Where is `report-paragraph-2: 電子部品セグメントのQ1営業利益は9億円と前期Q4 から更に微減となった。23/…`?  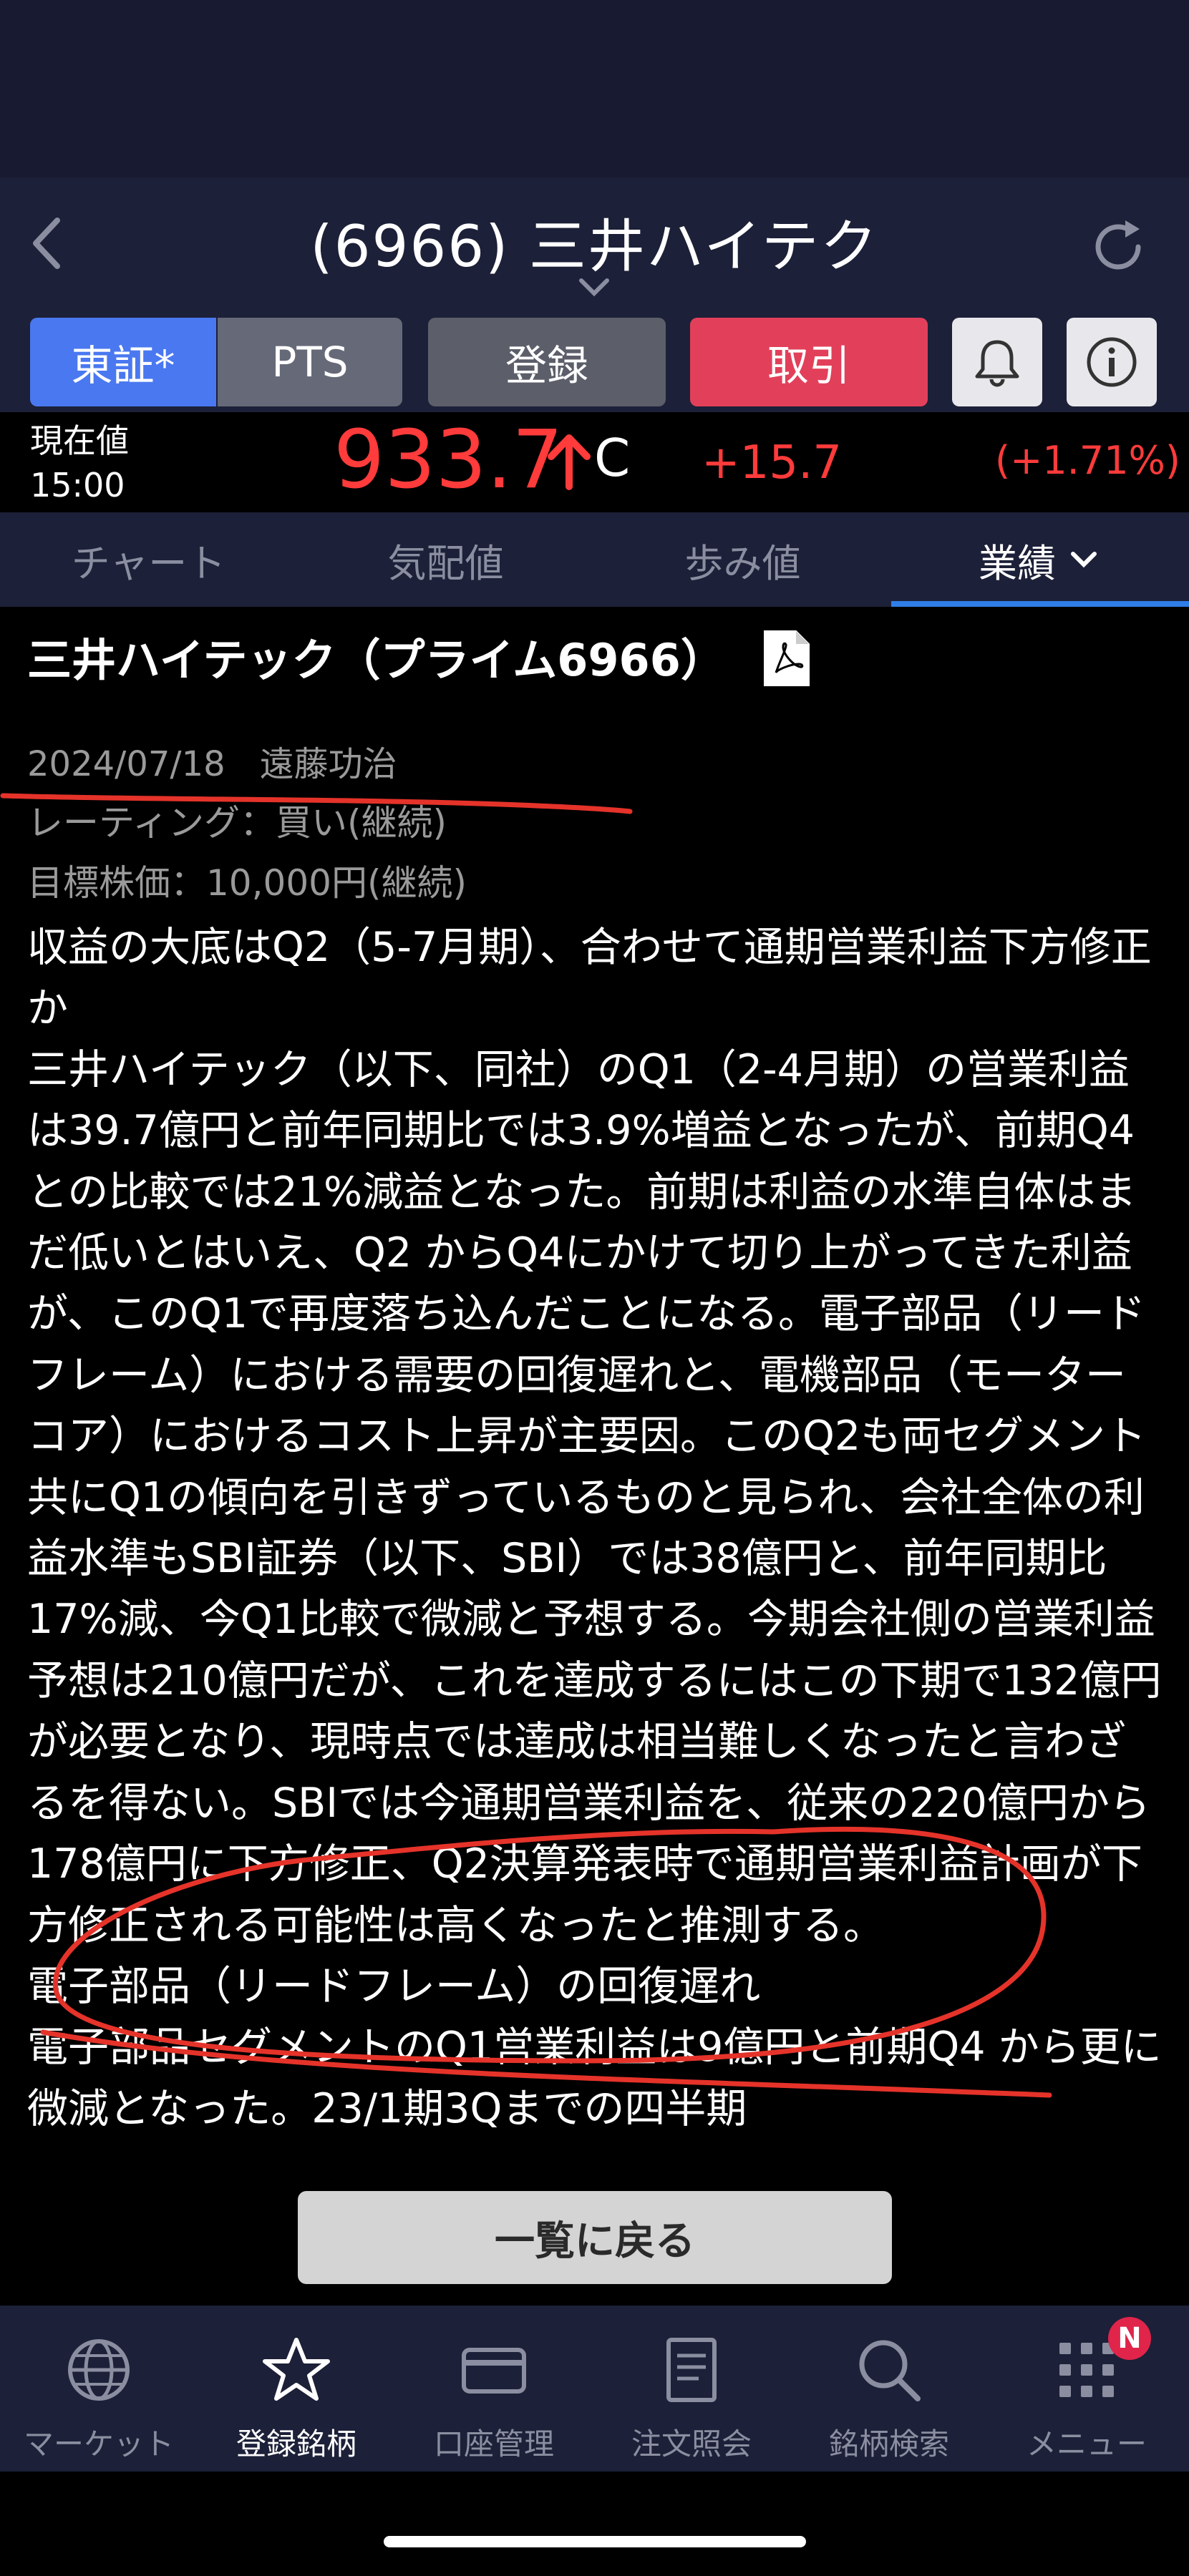 report-paragraph-2: 電子部品セグメントのQ1営業利益は9億円と前期Q4 から更に微減となった。23/… is located at coordinates (594, 2078).